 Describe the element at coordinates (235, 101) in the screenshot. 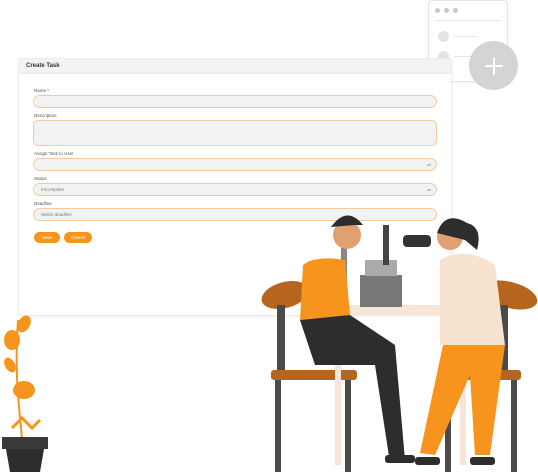

I see `name-input` at that location.